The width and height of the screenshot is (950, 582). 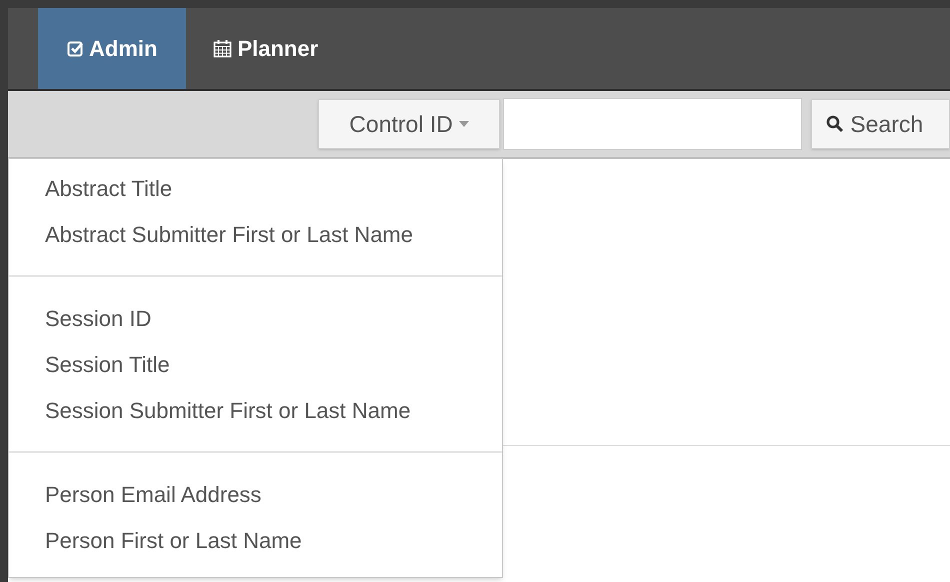 What do you see at coordinates (222, 48) in the screenshot?
I see `calendar-icon` at bounding box center [222, 48].